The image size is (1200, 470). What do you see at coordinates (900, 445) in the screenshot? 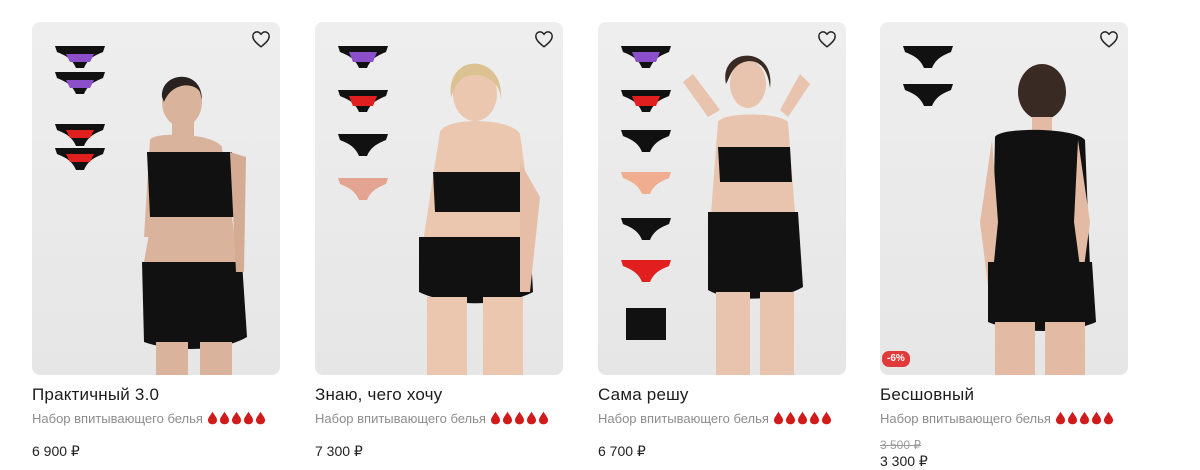
I see `old-price: 3 500 ₽` at bounding box center [900, 445].